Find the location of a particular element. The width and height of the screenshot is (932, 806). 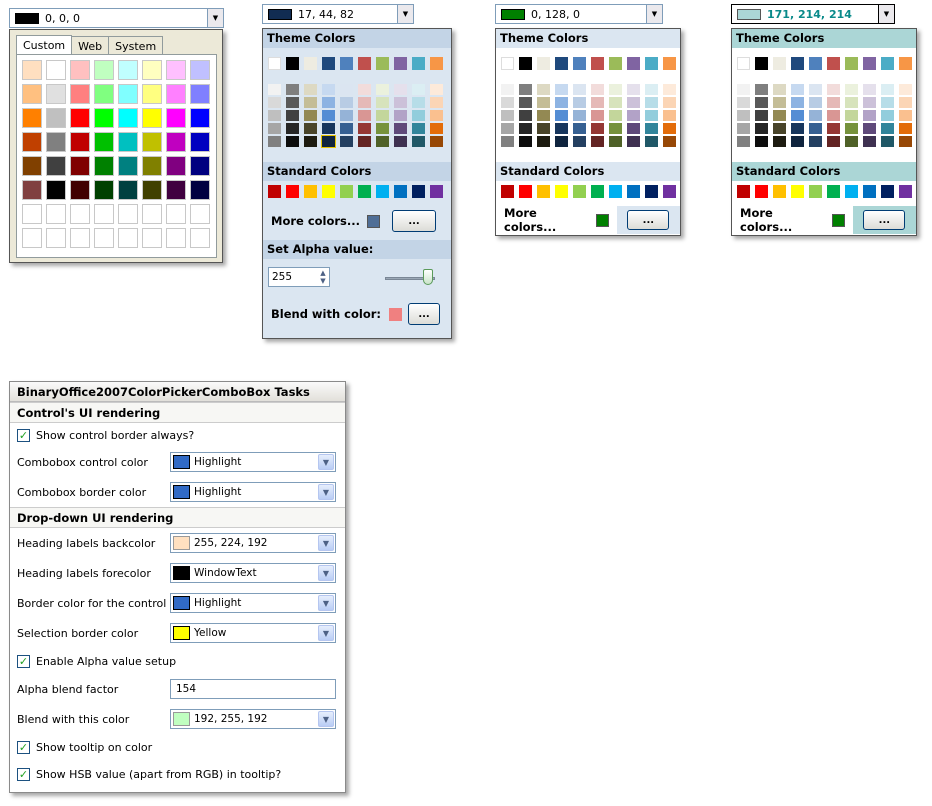

alpha-spinner: 255 ▲ ▼ is located at coordinates (299, 277).